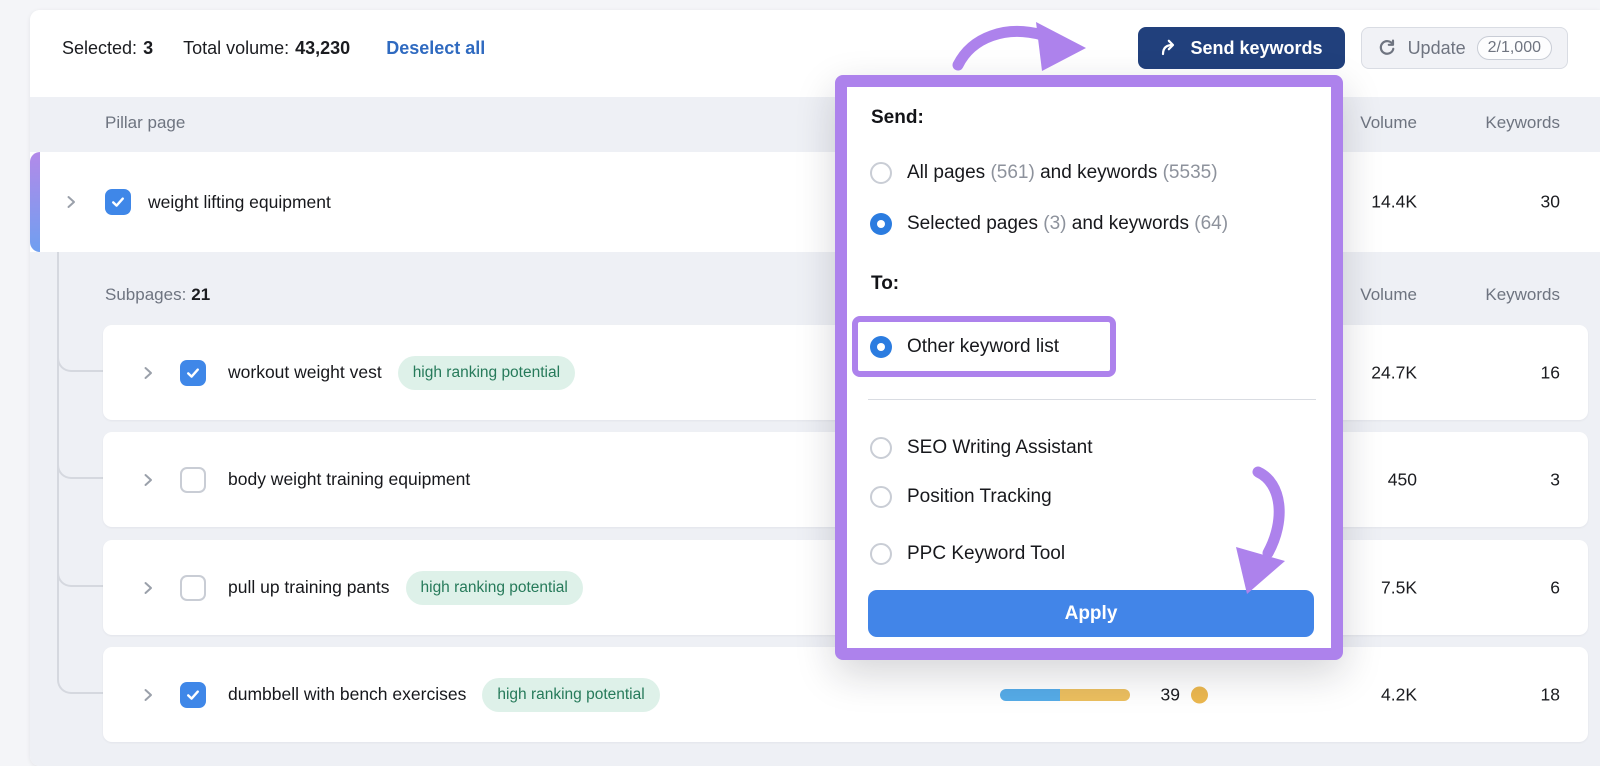 The image size is (1600, 766). I want to click on update-label: Update, so click(1436, 47).